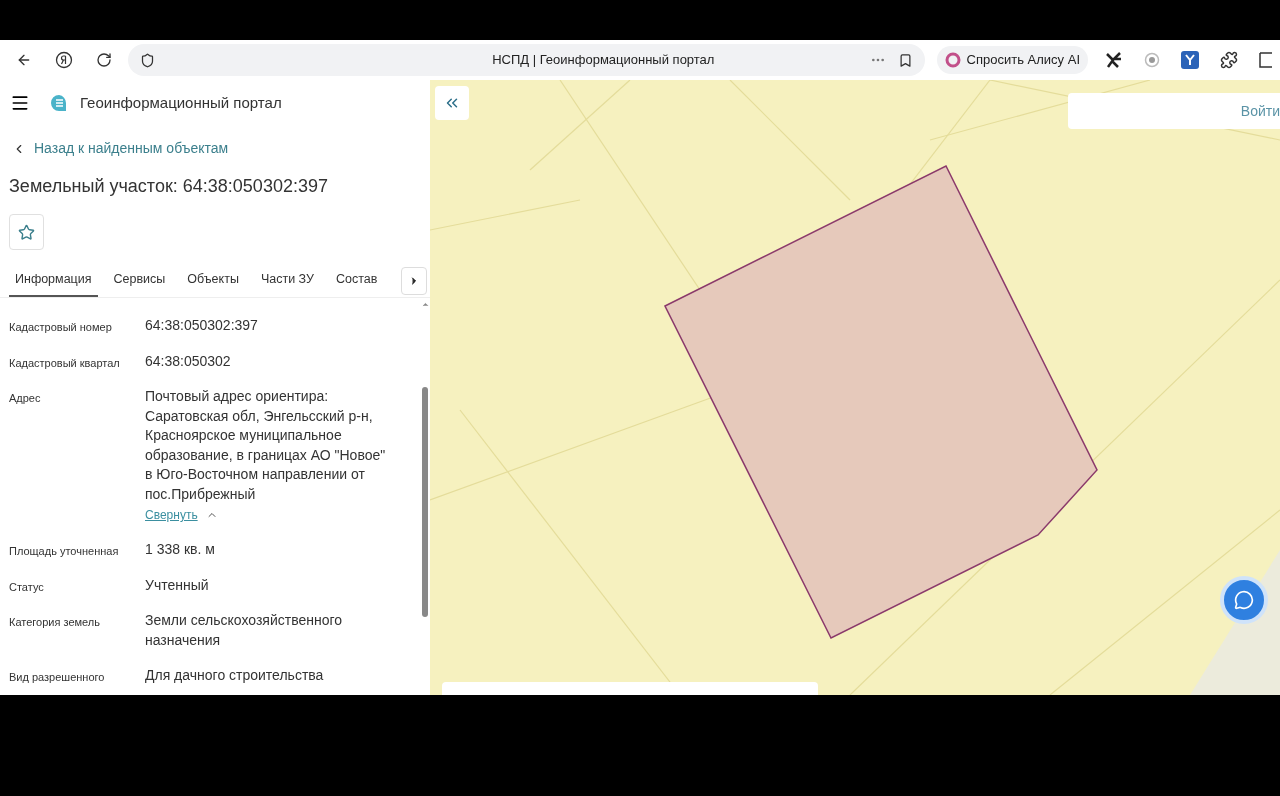  Describe the element at coordinates (57, 677) in the screenshot. I see `field-label: Вид разрешенного` at that location.